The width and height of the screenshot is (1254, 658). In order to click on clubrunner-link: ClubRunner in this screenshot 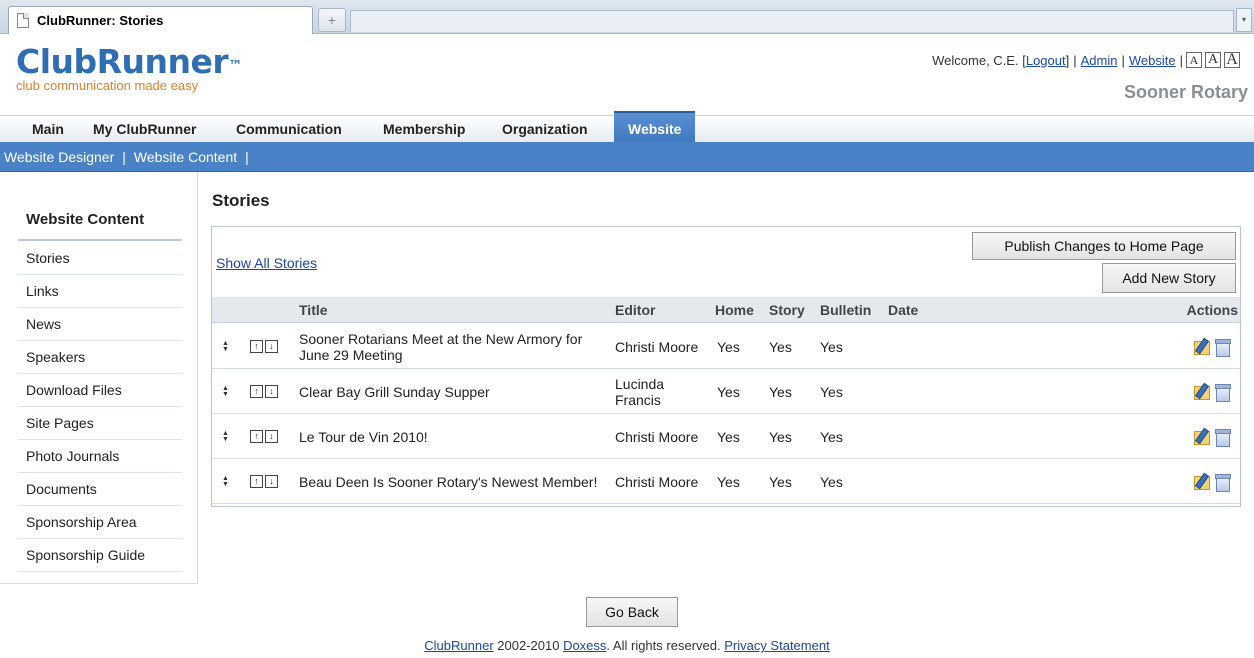, I will do `click(458, 645)`.